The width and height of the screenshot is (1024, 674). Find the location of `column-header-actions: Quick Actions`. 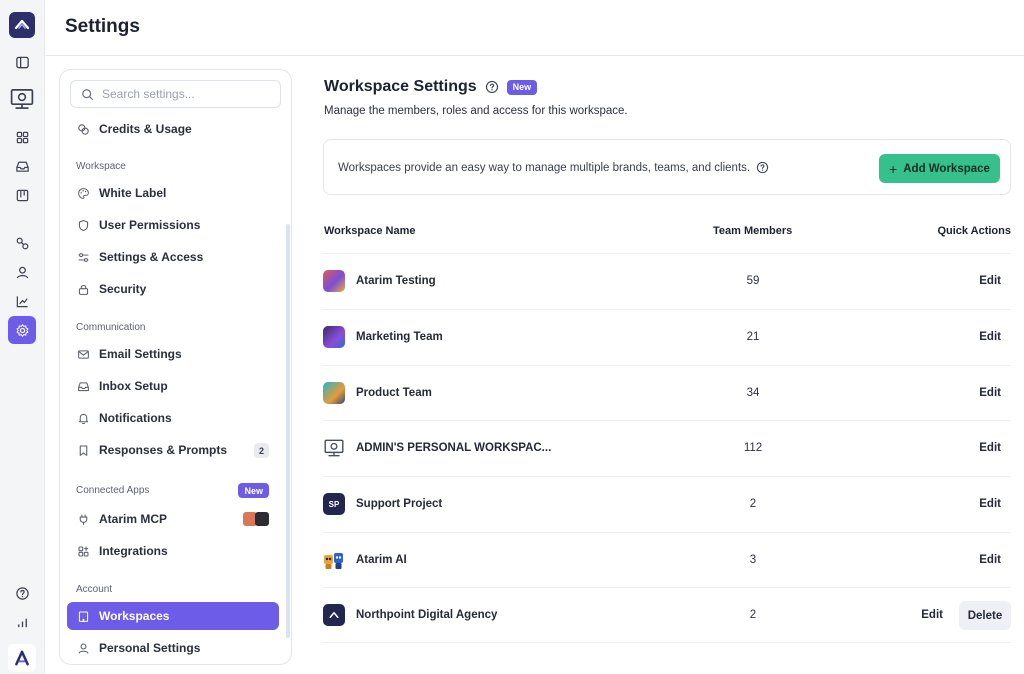

column-header-actions: Quick Actions is located at coordinates (974, 231).